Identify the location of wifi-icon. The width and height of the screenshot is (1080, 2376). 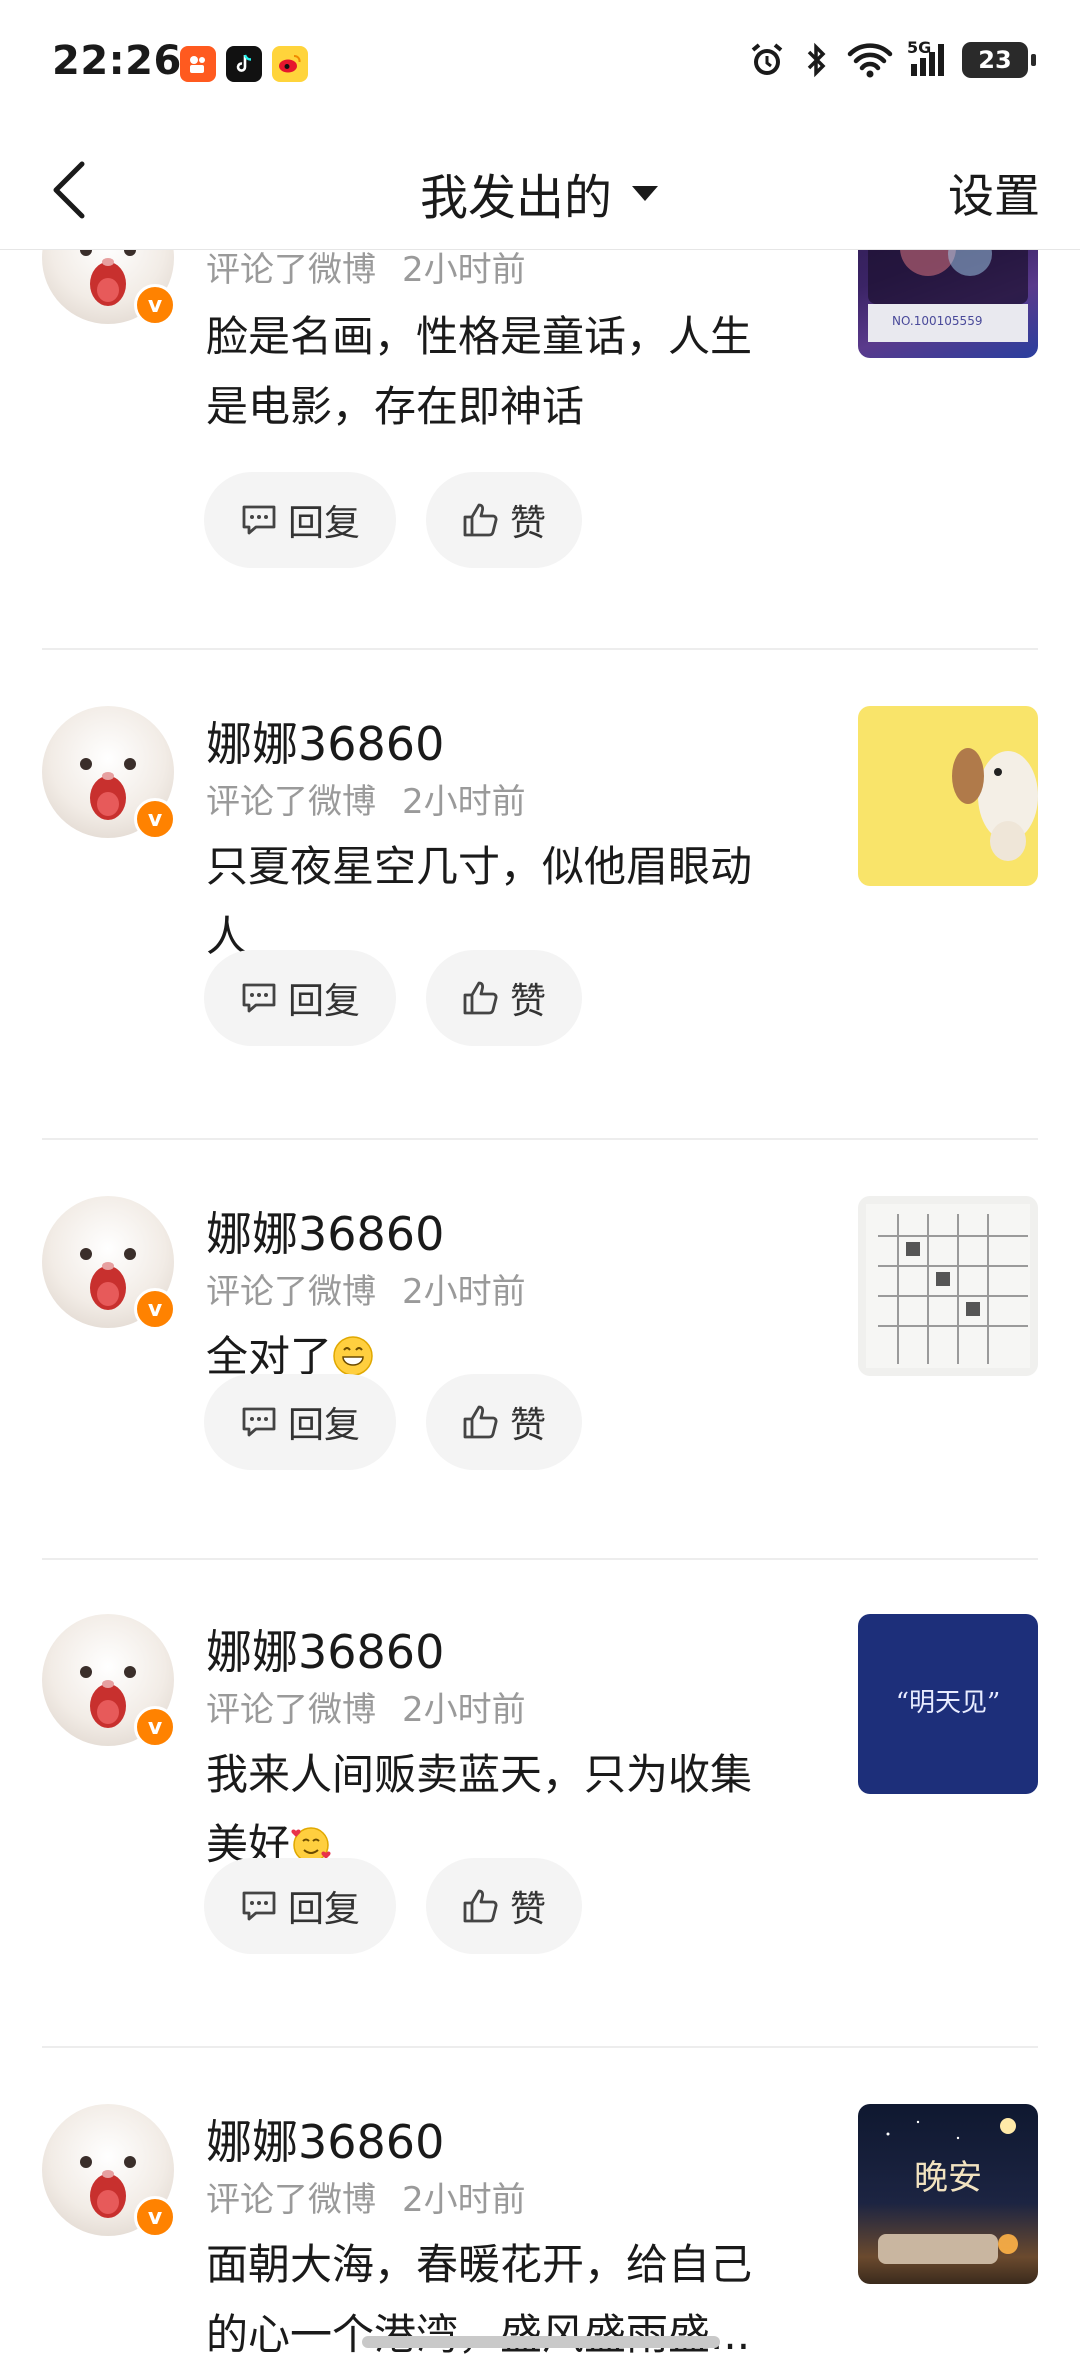
(870, 60).